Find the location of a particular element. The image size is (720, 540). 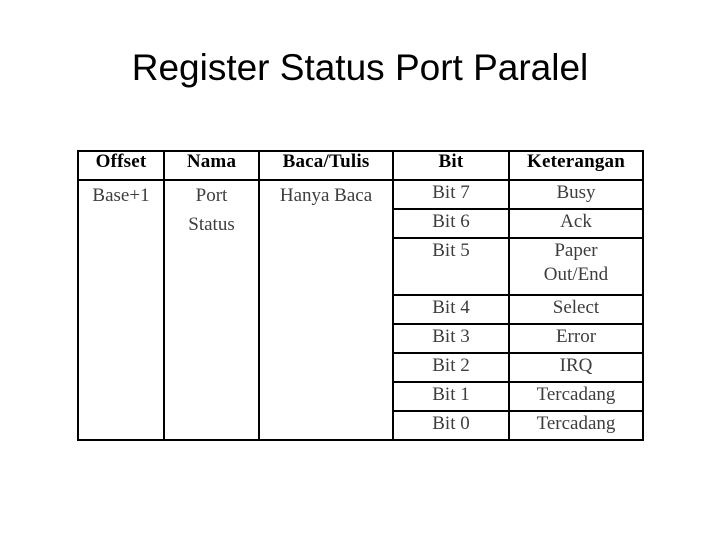

cell-keterangan-7: Busy is located at coordinates (576, 194).